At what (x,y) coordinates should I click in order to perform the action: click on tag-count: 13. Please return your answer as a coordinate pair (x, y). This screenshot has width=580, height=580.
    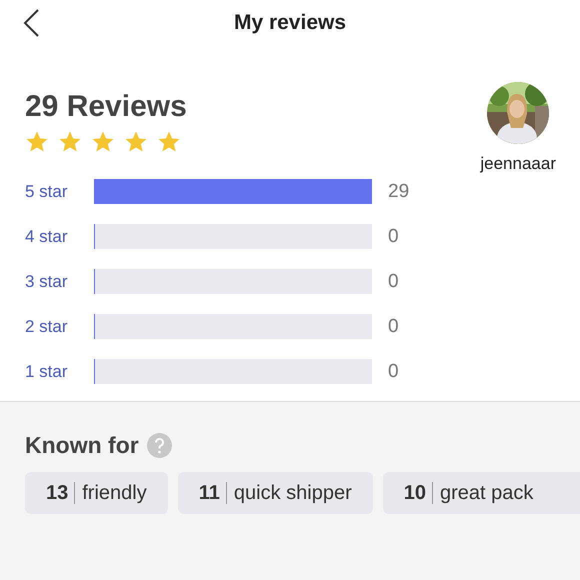
    Looking at the image, I should click on (61, 493).